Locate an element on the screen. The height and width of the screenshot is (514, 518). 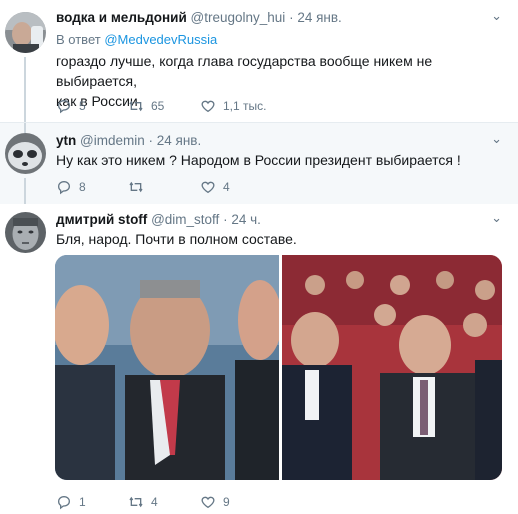
reply-button: 1 is located at coordinates (71, 502).